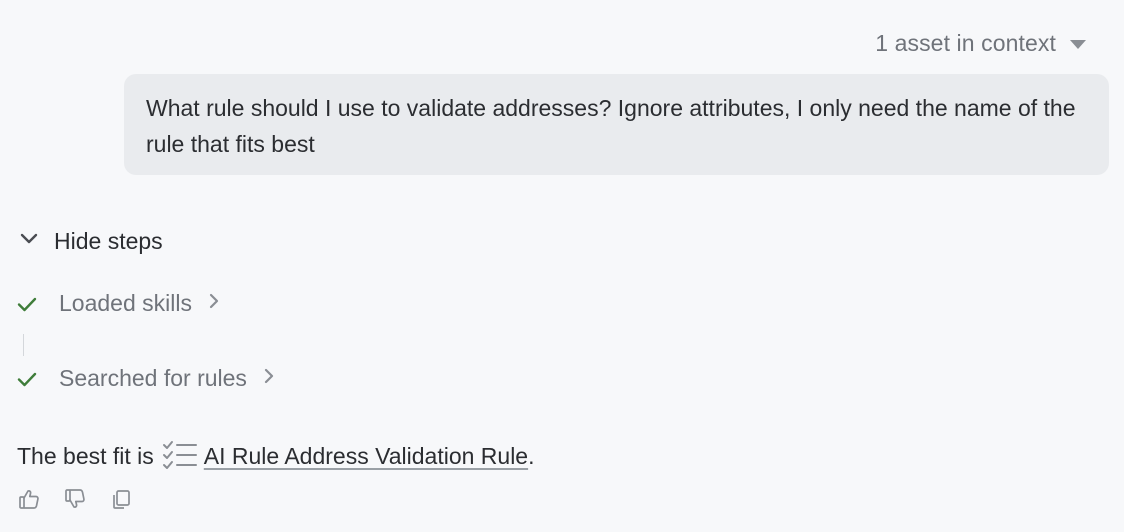  Describe the element at coordinates (1078, 44) in the screenshot. I see `caret-down-icon` at that location.